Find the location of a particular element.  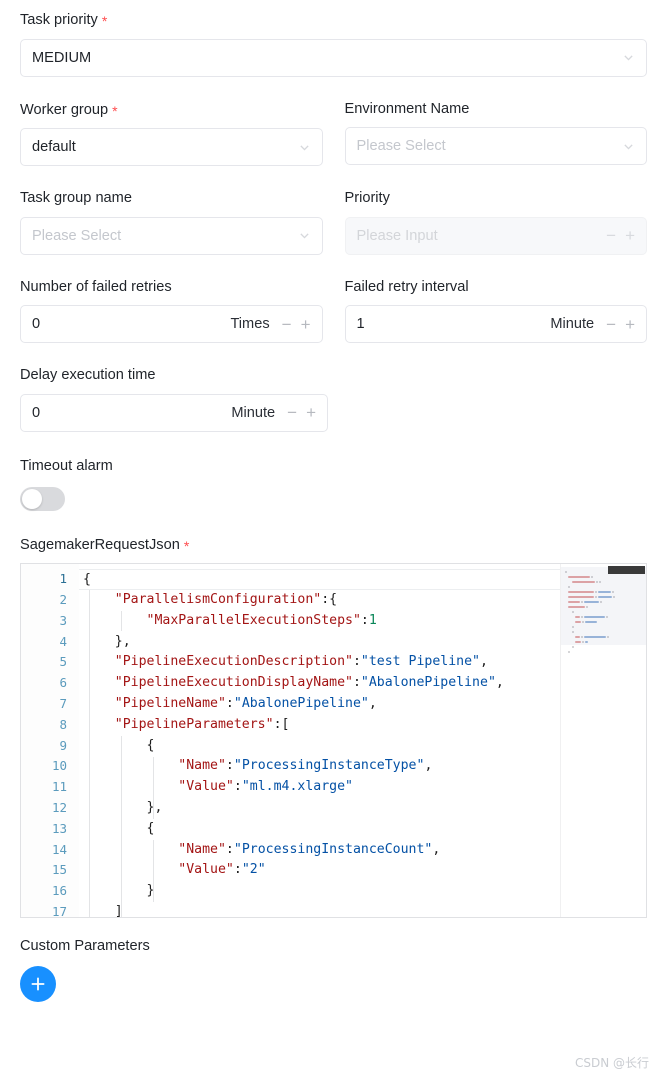

failed-retry-interval-stepper: − + is located at coordinates (620, 324).